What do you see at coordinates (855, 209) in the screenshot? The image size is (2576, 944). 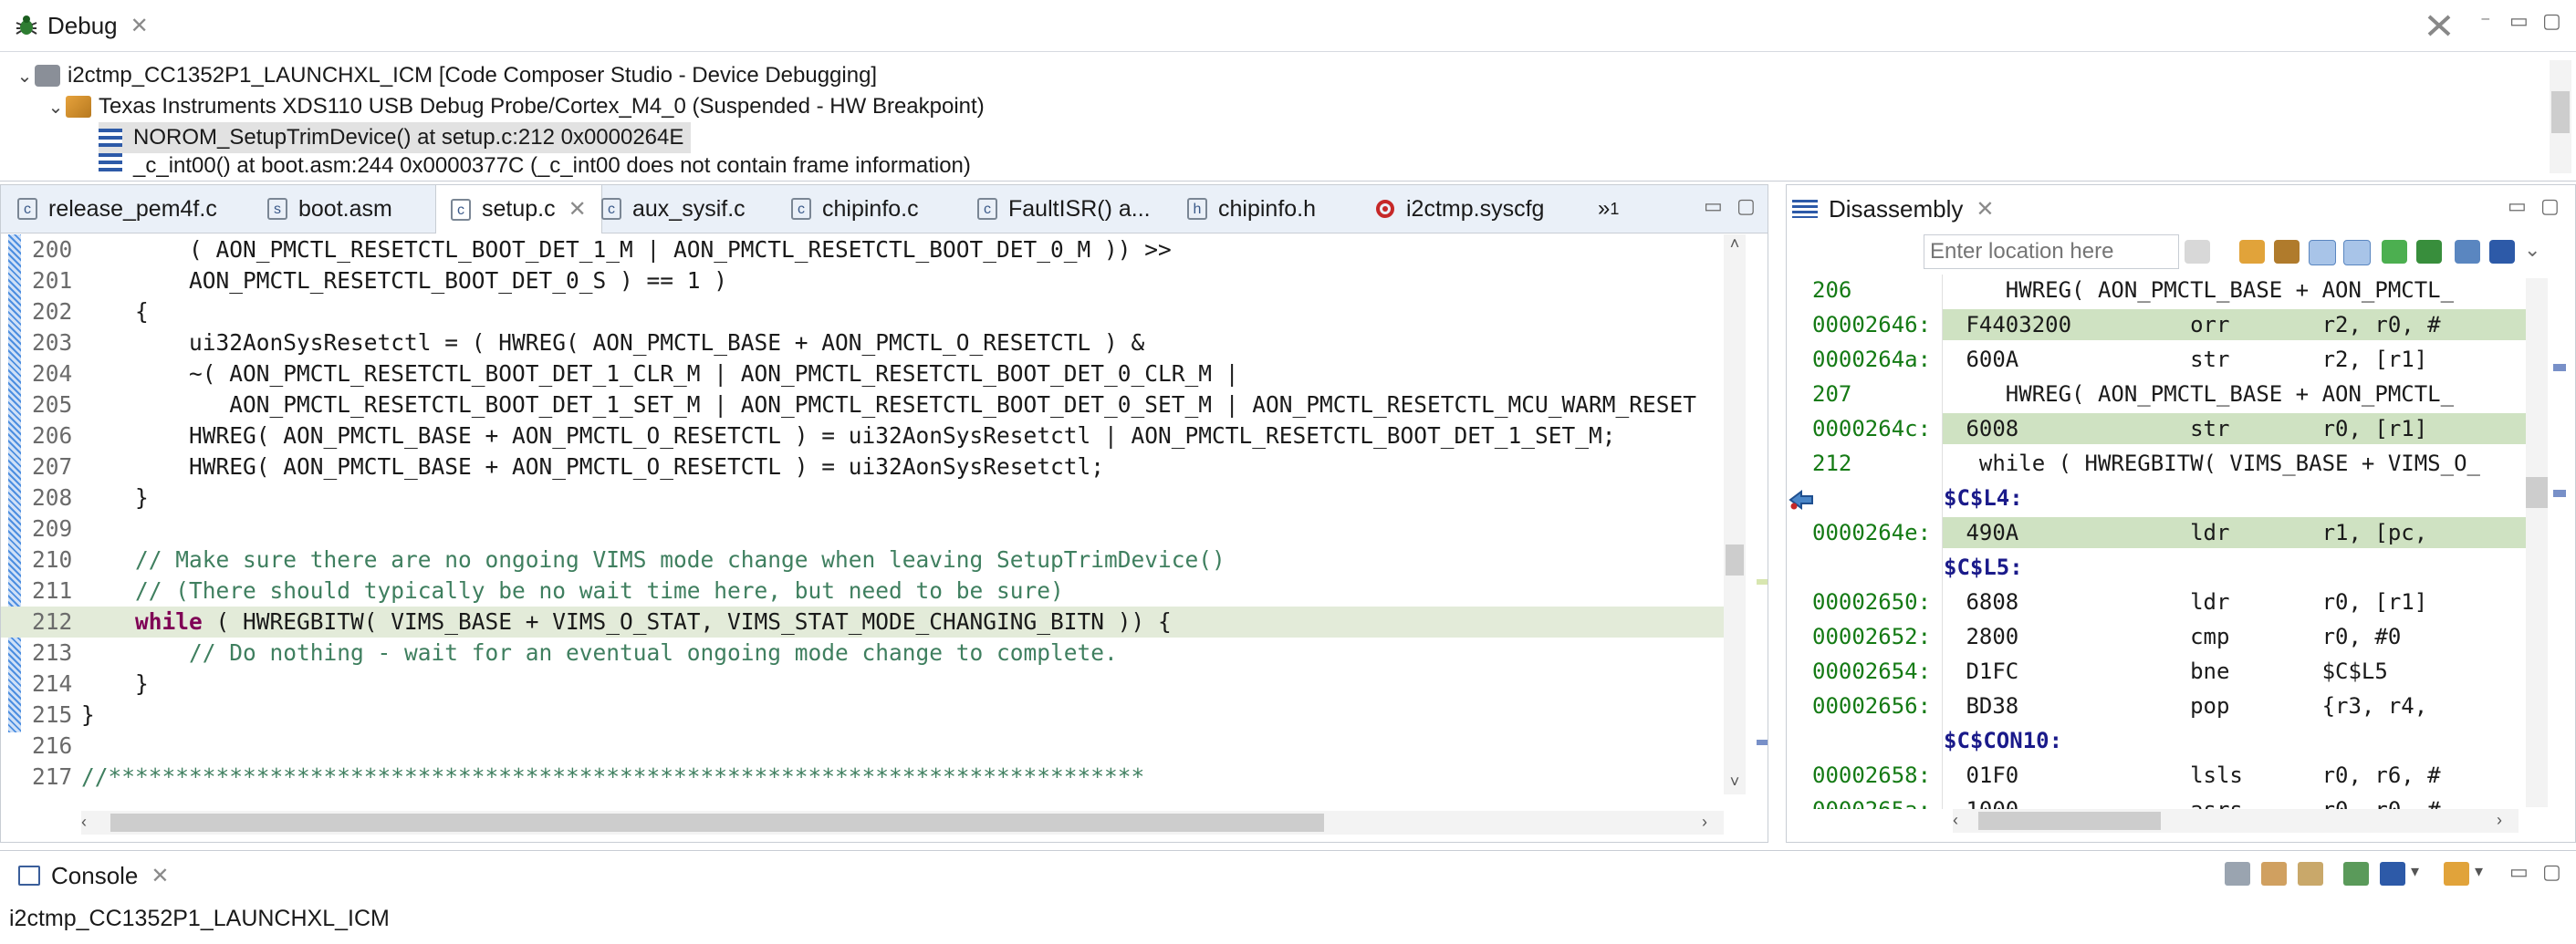 I see `tab-chipinfo-c: c chipinfo.c` at bounding box center [855, 209].